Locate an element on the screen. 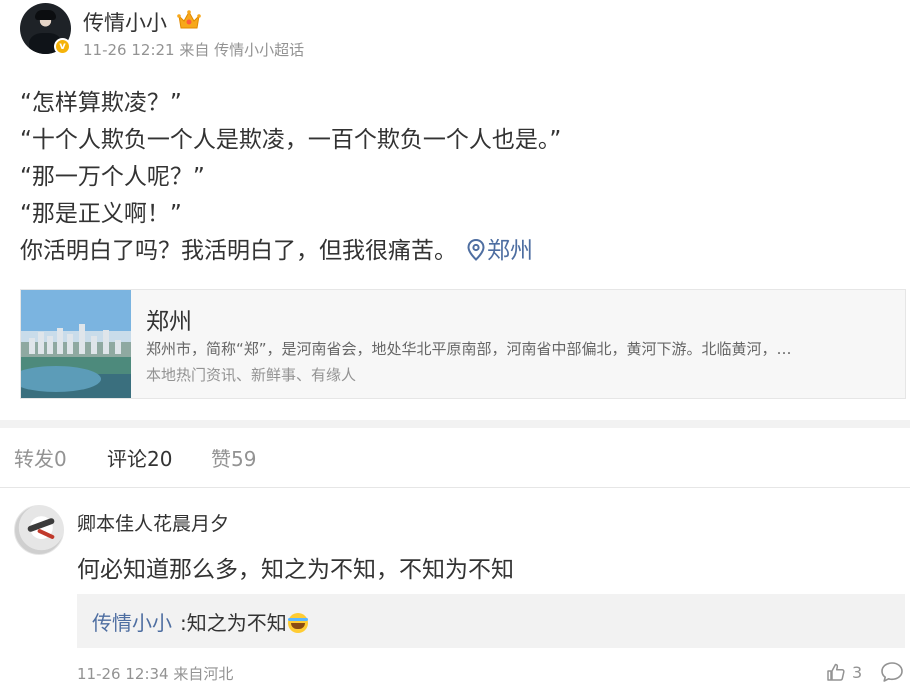  reply-text-wrap: :知之为不知 is located at coordinates (244, 621).